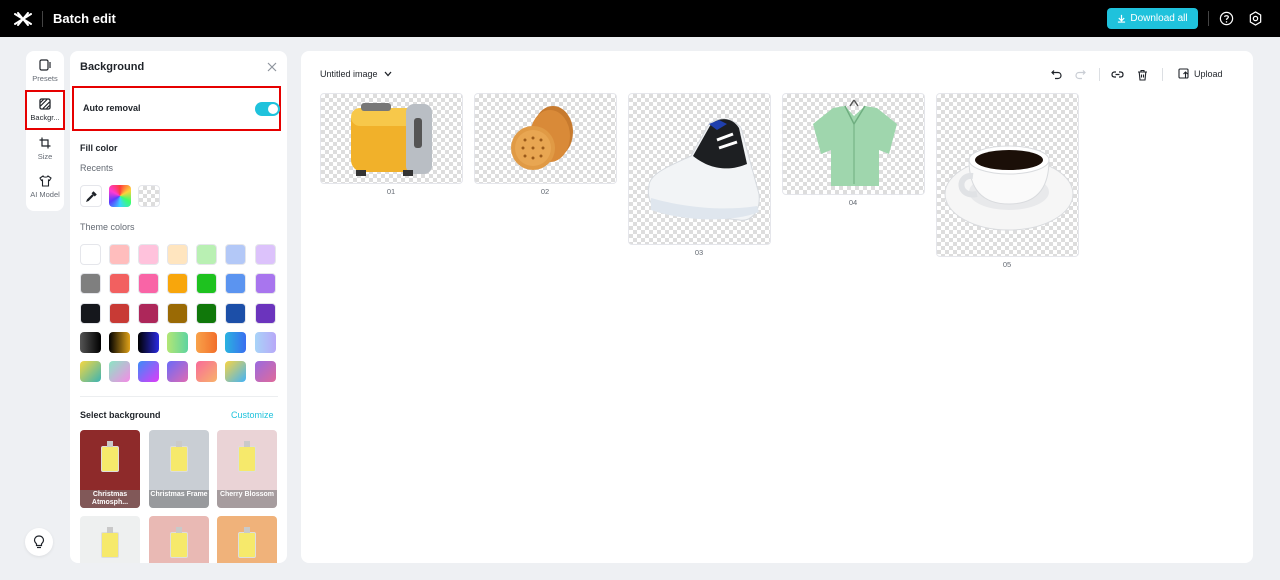 This screenshot has width=1280, height=580. I want to click on auto-removal-toggle, so click(267, 109).